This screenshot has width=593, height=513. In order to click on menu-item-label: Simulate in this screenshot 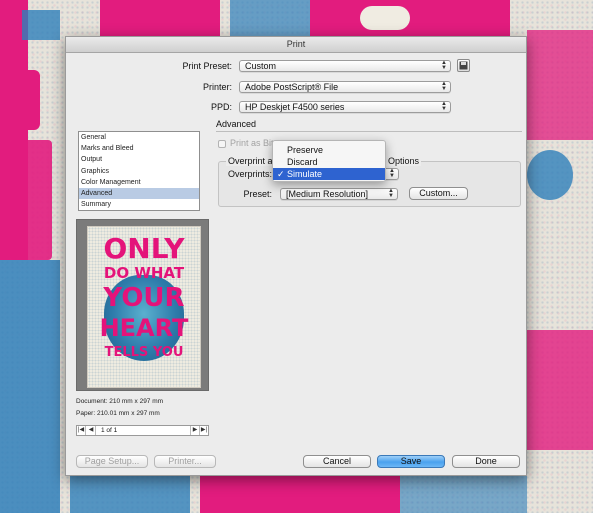, I will do `click(305, 174)`.